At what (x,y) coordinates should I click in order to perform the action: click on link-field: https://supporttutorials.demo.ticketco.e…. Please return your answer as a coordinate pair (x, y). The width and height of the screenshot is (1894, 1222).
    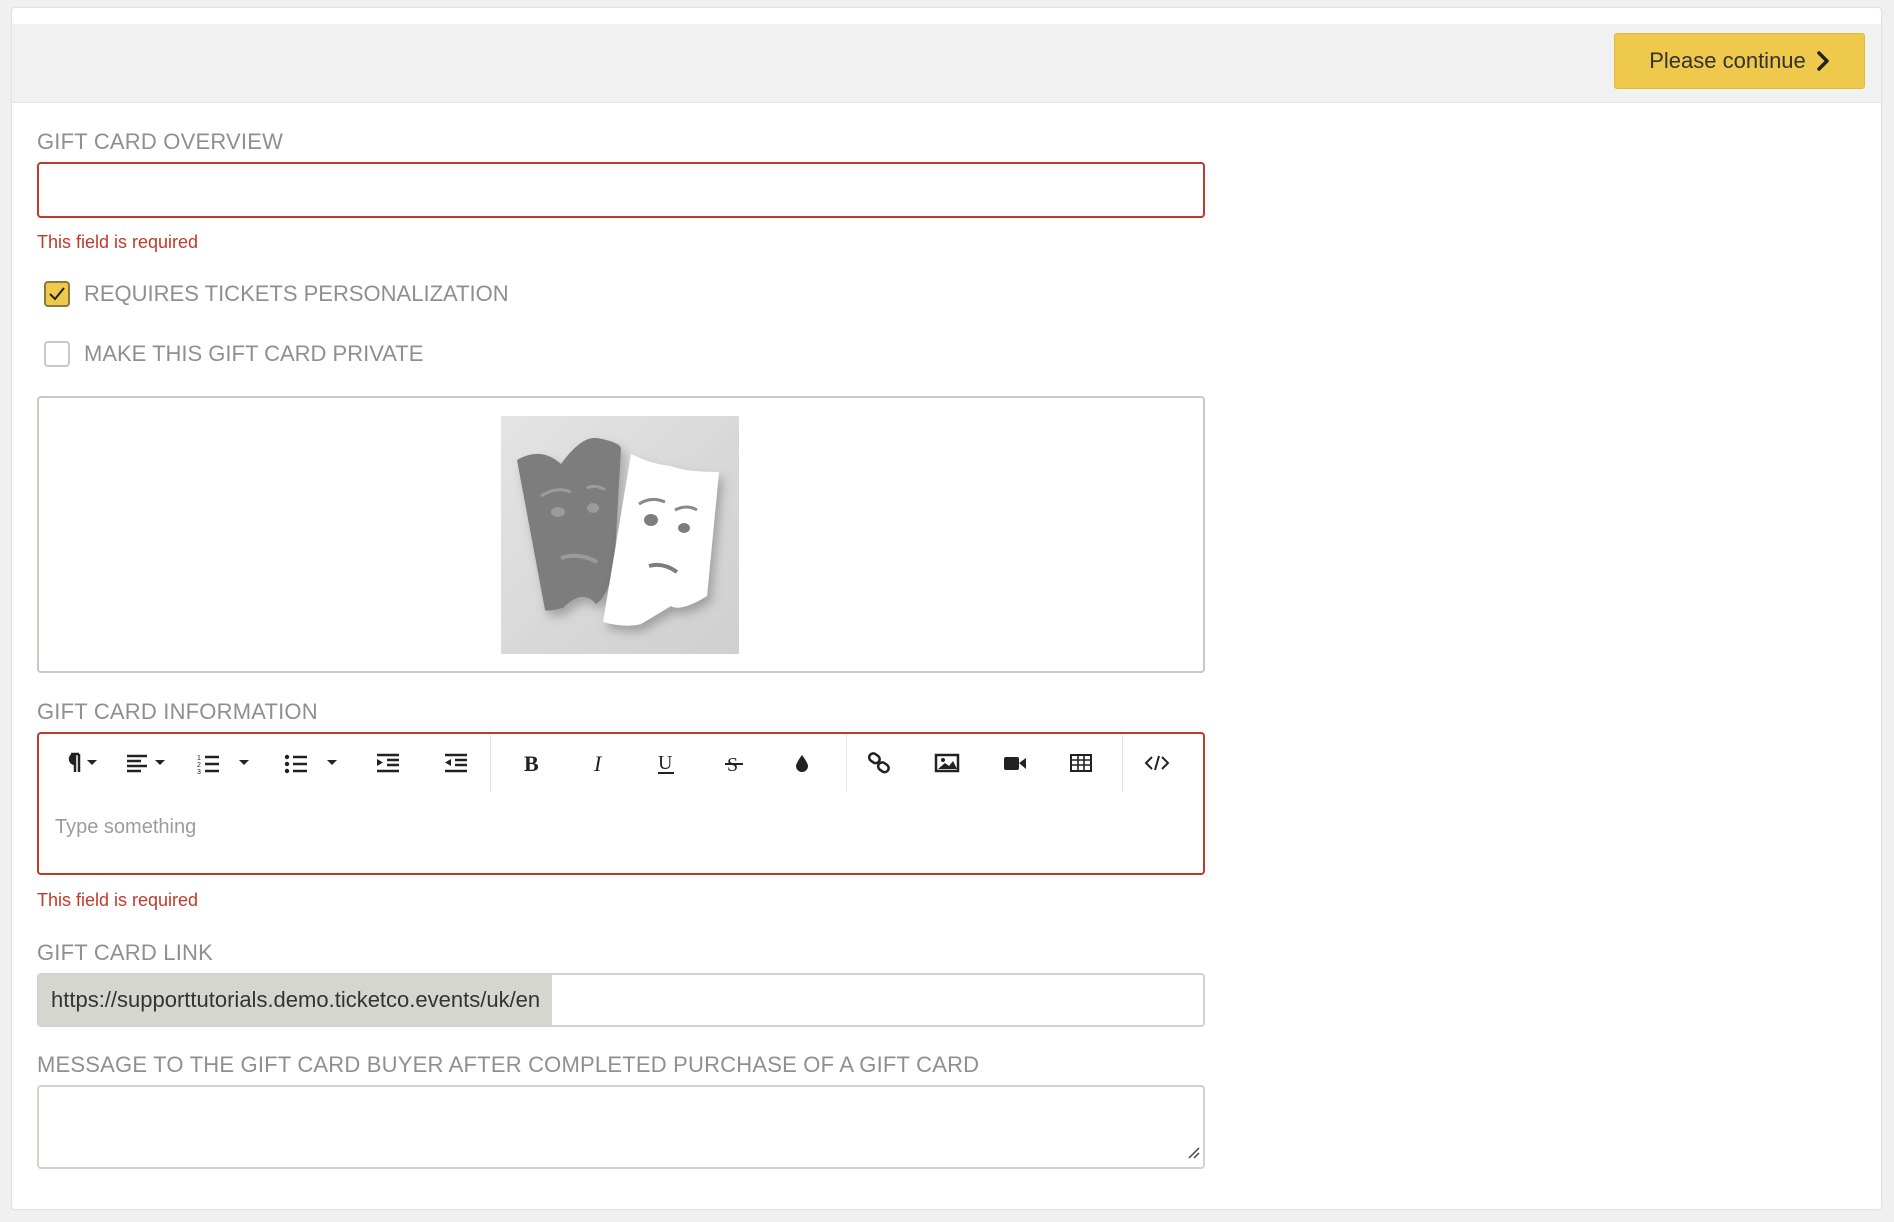
    Looking at the image, I should click on (621, 1000).